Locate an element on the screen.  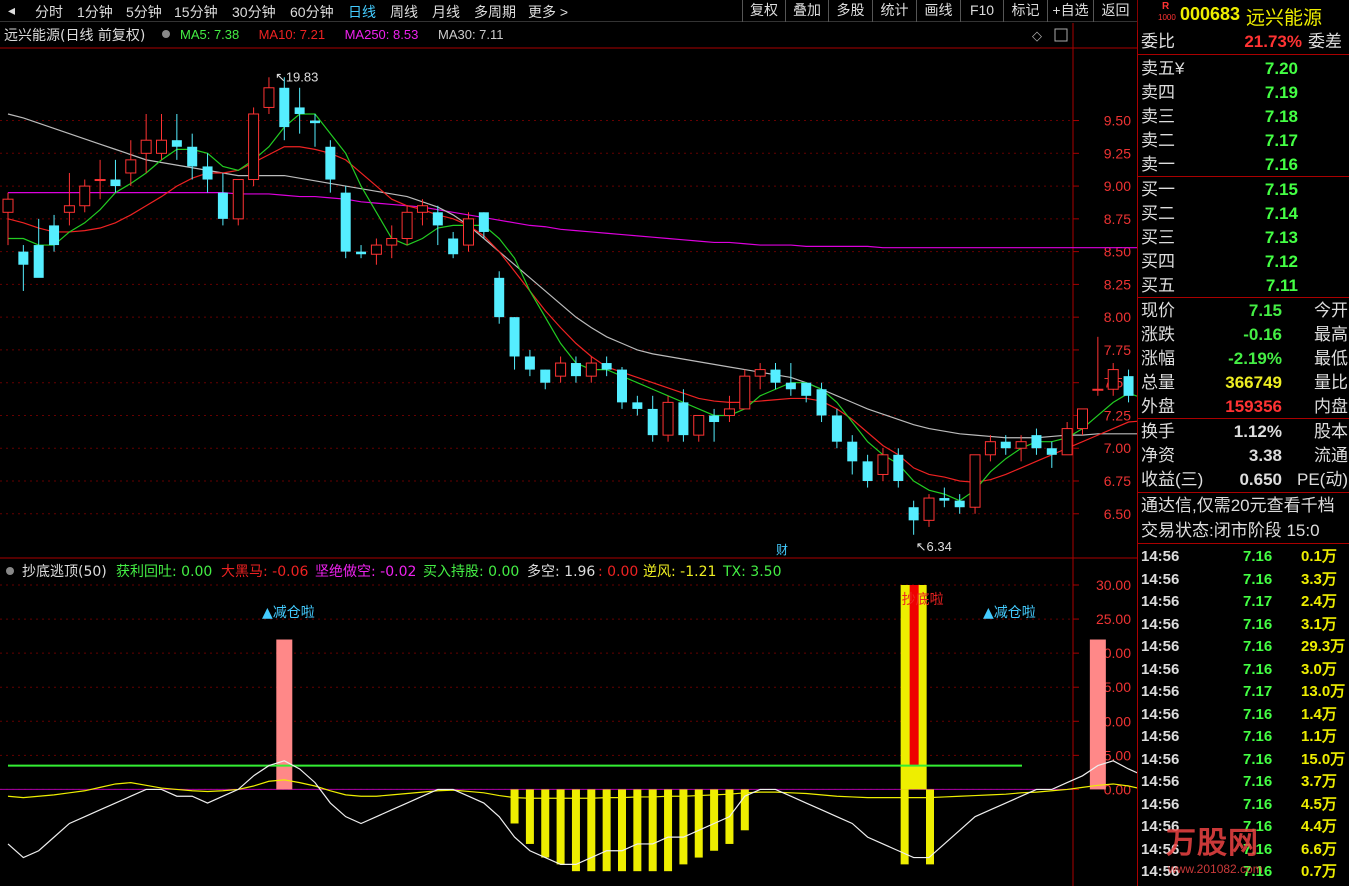
toolbar-button-7: +自选 is located at coordinates (1070, 11).